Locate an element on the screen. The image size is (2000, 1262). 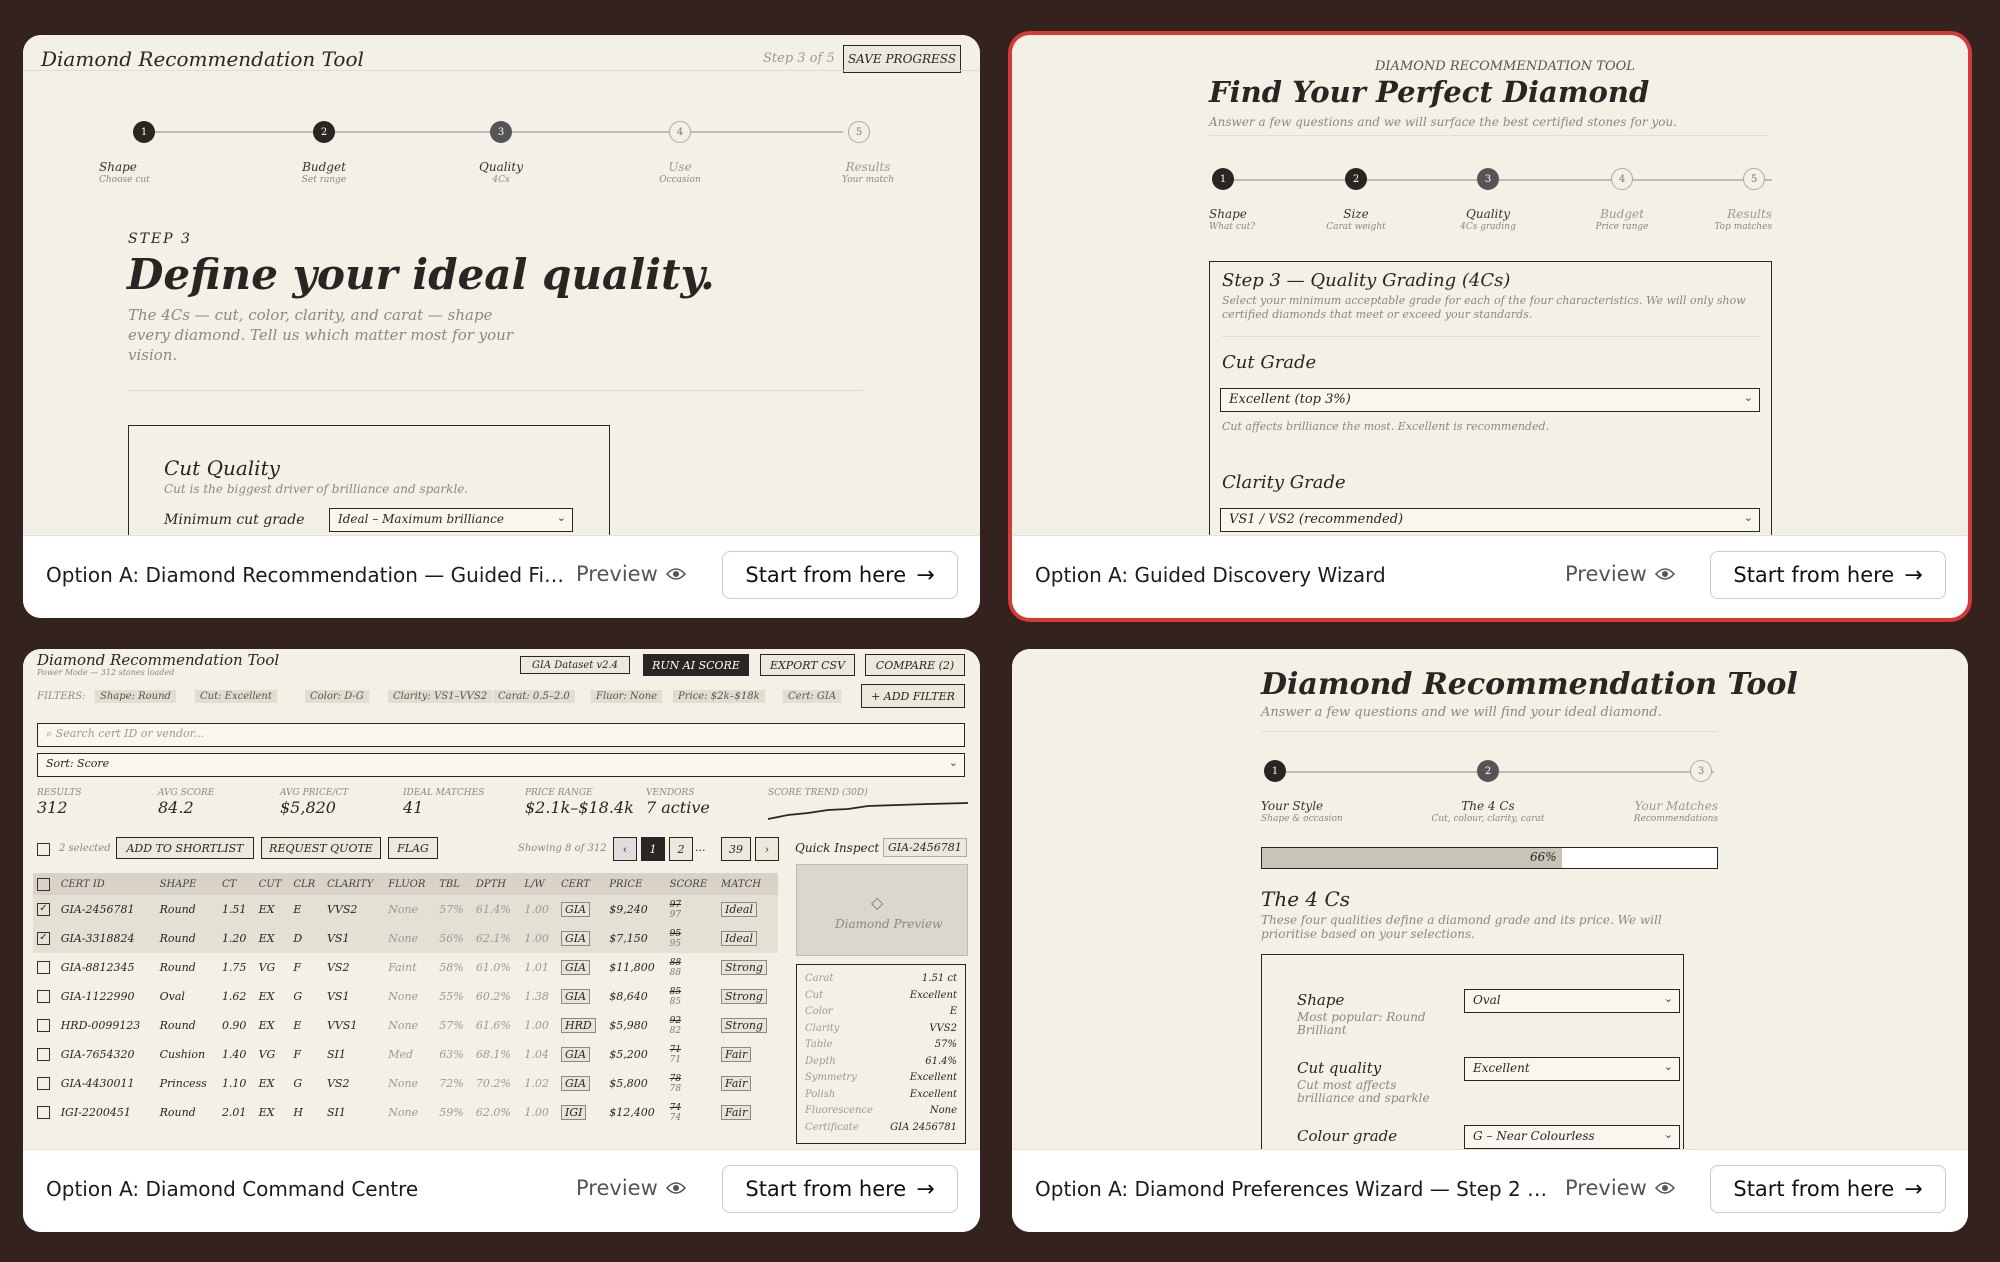
run-ai-score-button: RUN AI SCORE is located at coordinates (696, 665).